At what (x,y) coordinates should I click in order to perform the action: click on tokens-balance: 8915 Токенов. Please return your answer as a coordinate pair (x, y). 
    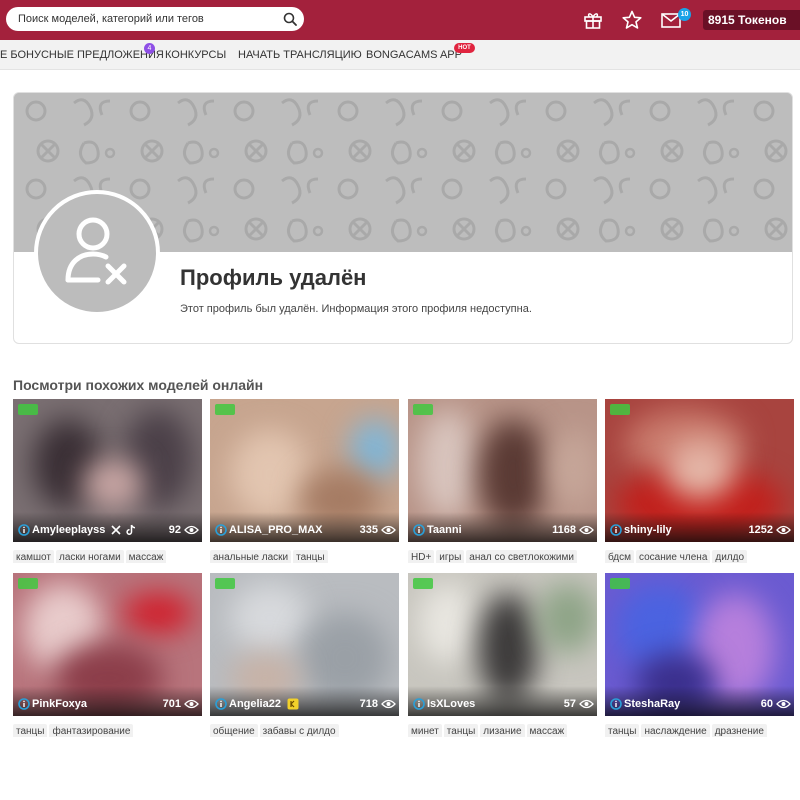
    Looking at the image, I should click on (751, 20).